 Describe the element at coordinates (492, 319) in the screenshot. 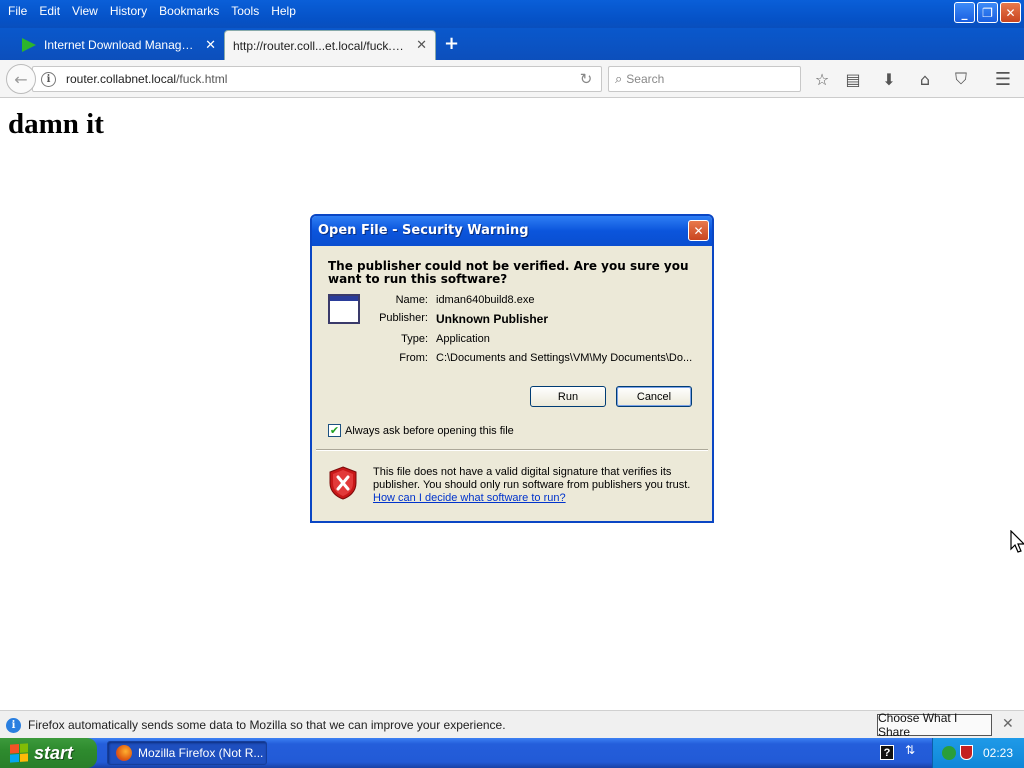

I see `field-value: Unknown Publisher` at that location.